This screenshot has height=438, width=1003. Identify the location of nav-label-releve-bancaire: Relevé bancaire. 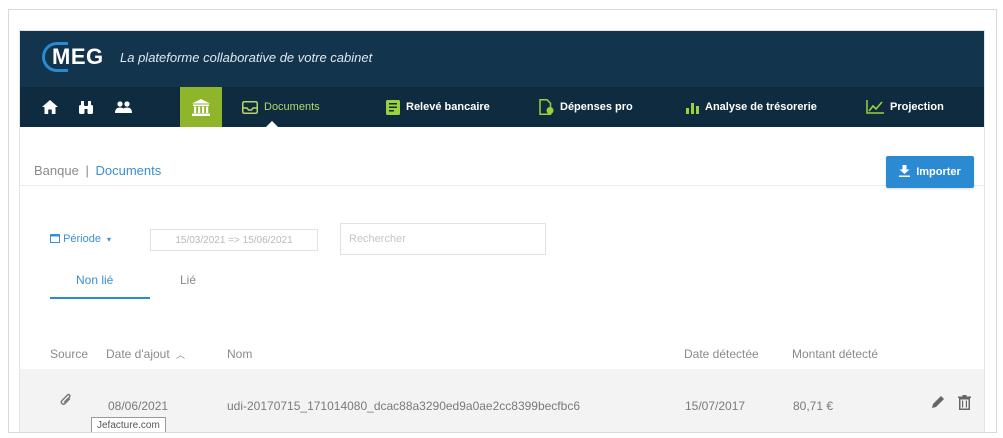
(448, 107).